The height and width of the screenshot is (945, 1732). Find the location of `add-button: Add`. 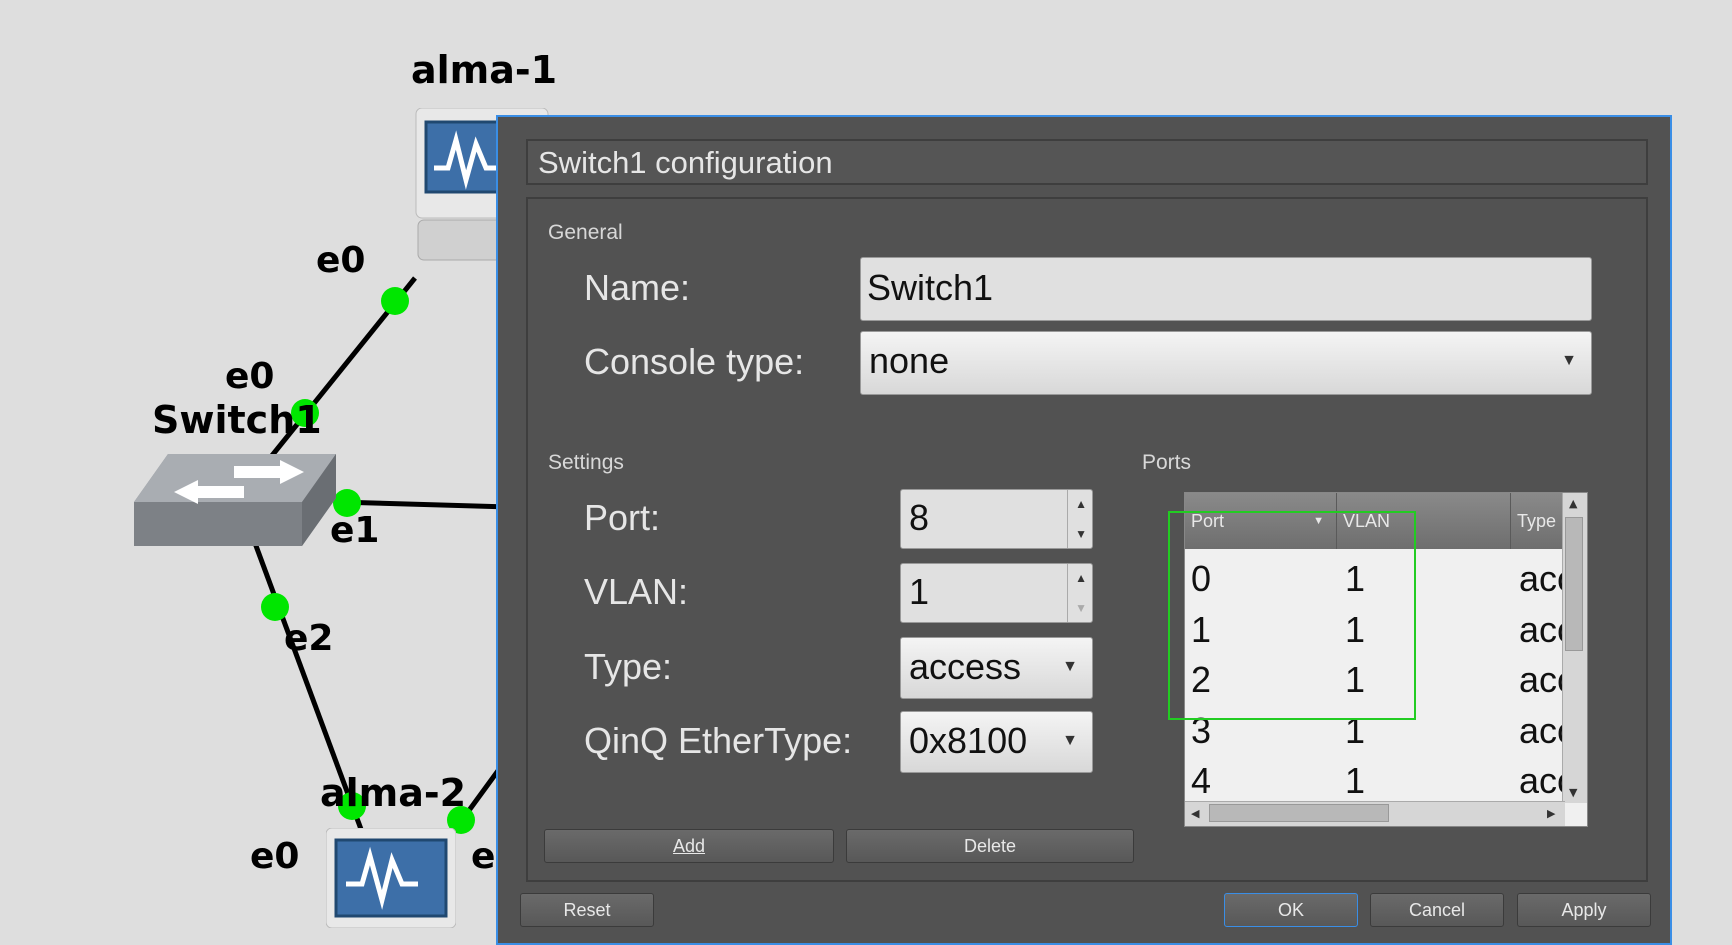

add-button: Add is located at coordinates (689, 846).